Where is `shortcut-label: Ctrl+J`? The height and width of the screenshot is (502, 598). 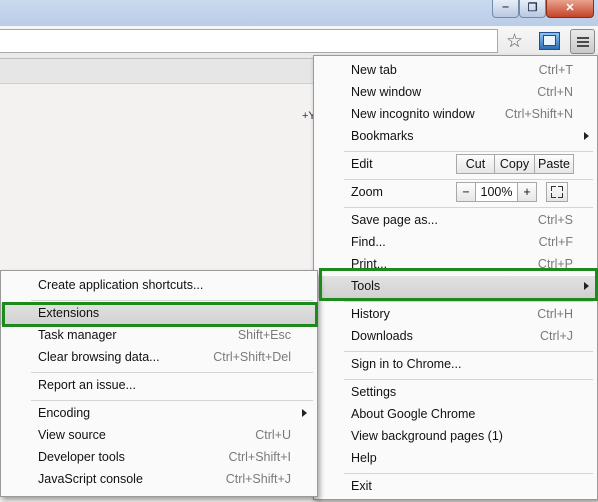
shortcut-label: Ctrl+J is located at coordinates (556, 336).